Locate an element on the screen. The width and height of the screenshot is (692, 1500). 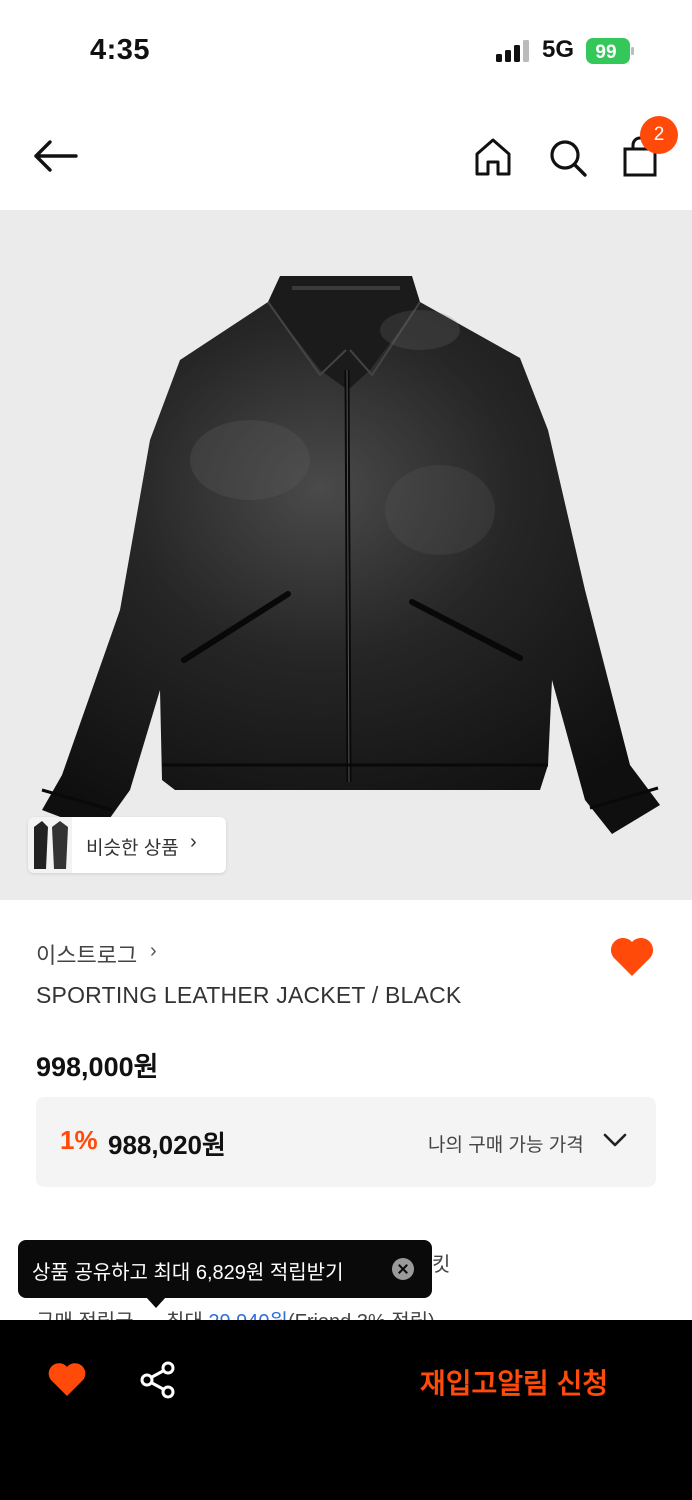
battery-icon: 99 is located at coordinates (610, 51).